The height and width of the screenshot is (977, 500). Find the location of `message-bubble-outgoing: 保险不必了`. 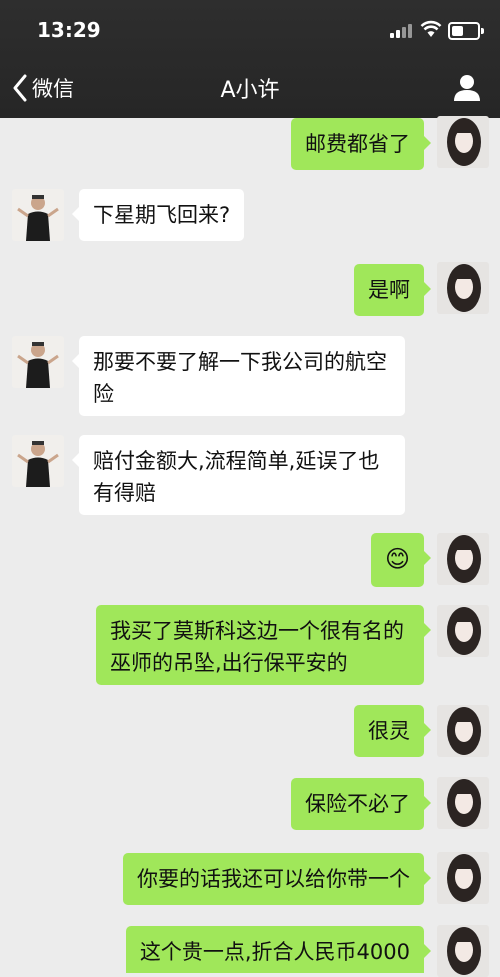

message-bubble-outgoing: 保险不必了 is located at coordinates (361, 804).